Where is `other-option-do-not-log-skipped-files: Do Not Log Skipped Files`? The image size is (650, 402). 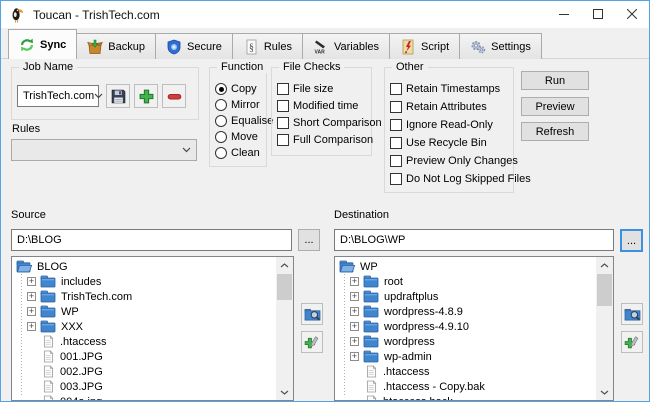 other-option-do-not-log-skipped-files: Do Not Log Skipped Files is located at coordinates (460, 179).